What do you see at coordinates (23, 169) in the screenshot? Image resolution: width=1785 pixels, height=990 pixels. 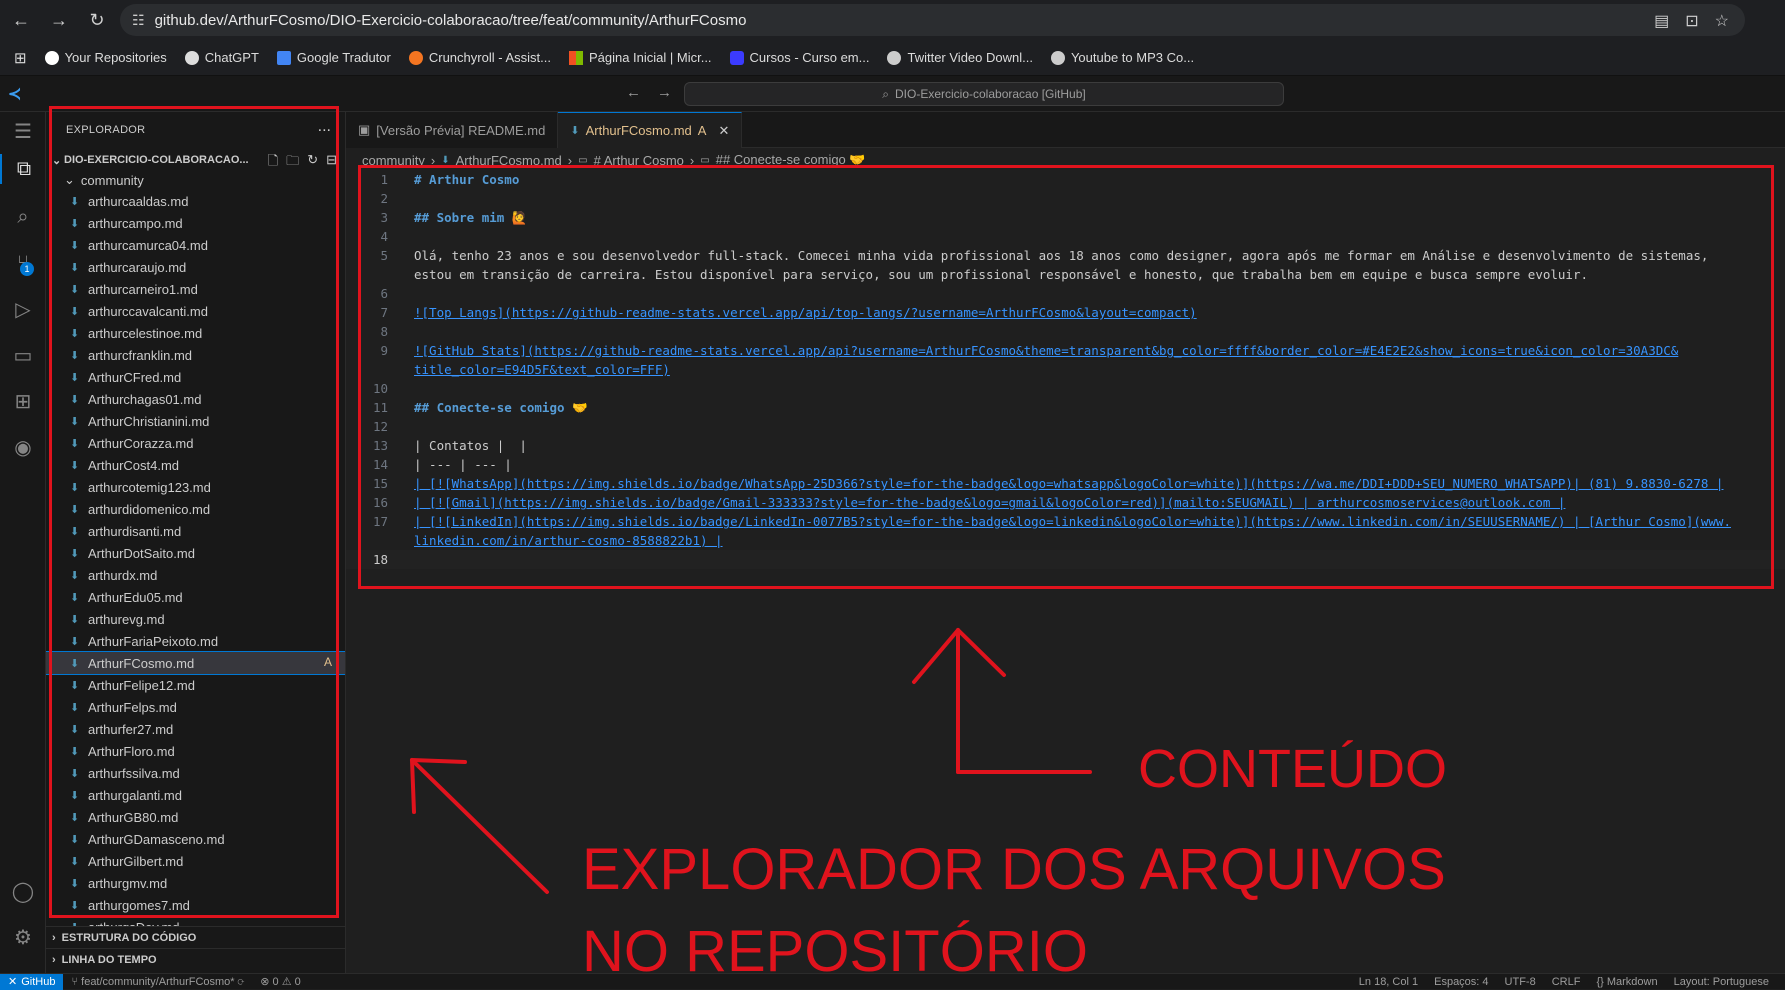 I see `explorer-files-icon: ⧉` at bounding box center [23, 169].